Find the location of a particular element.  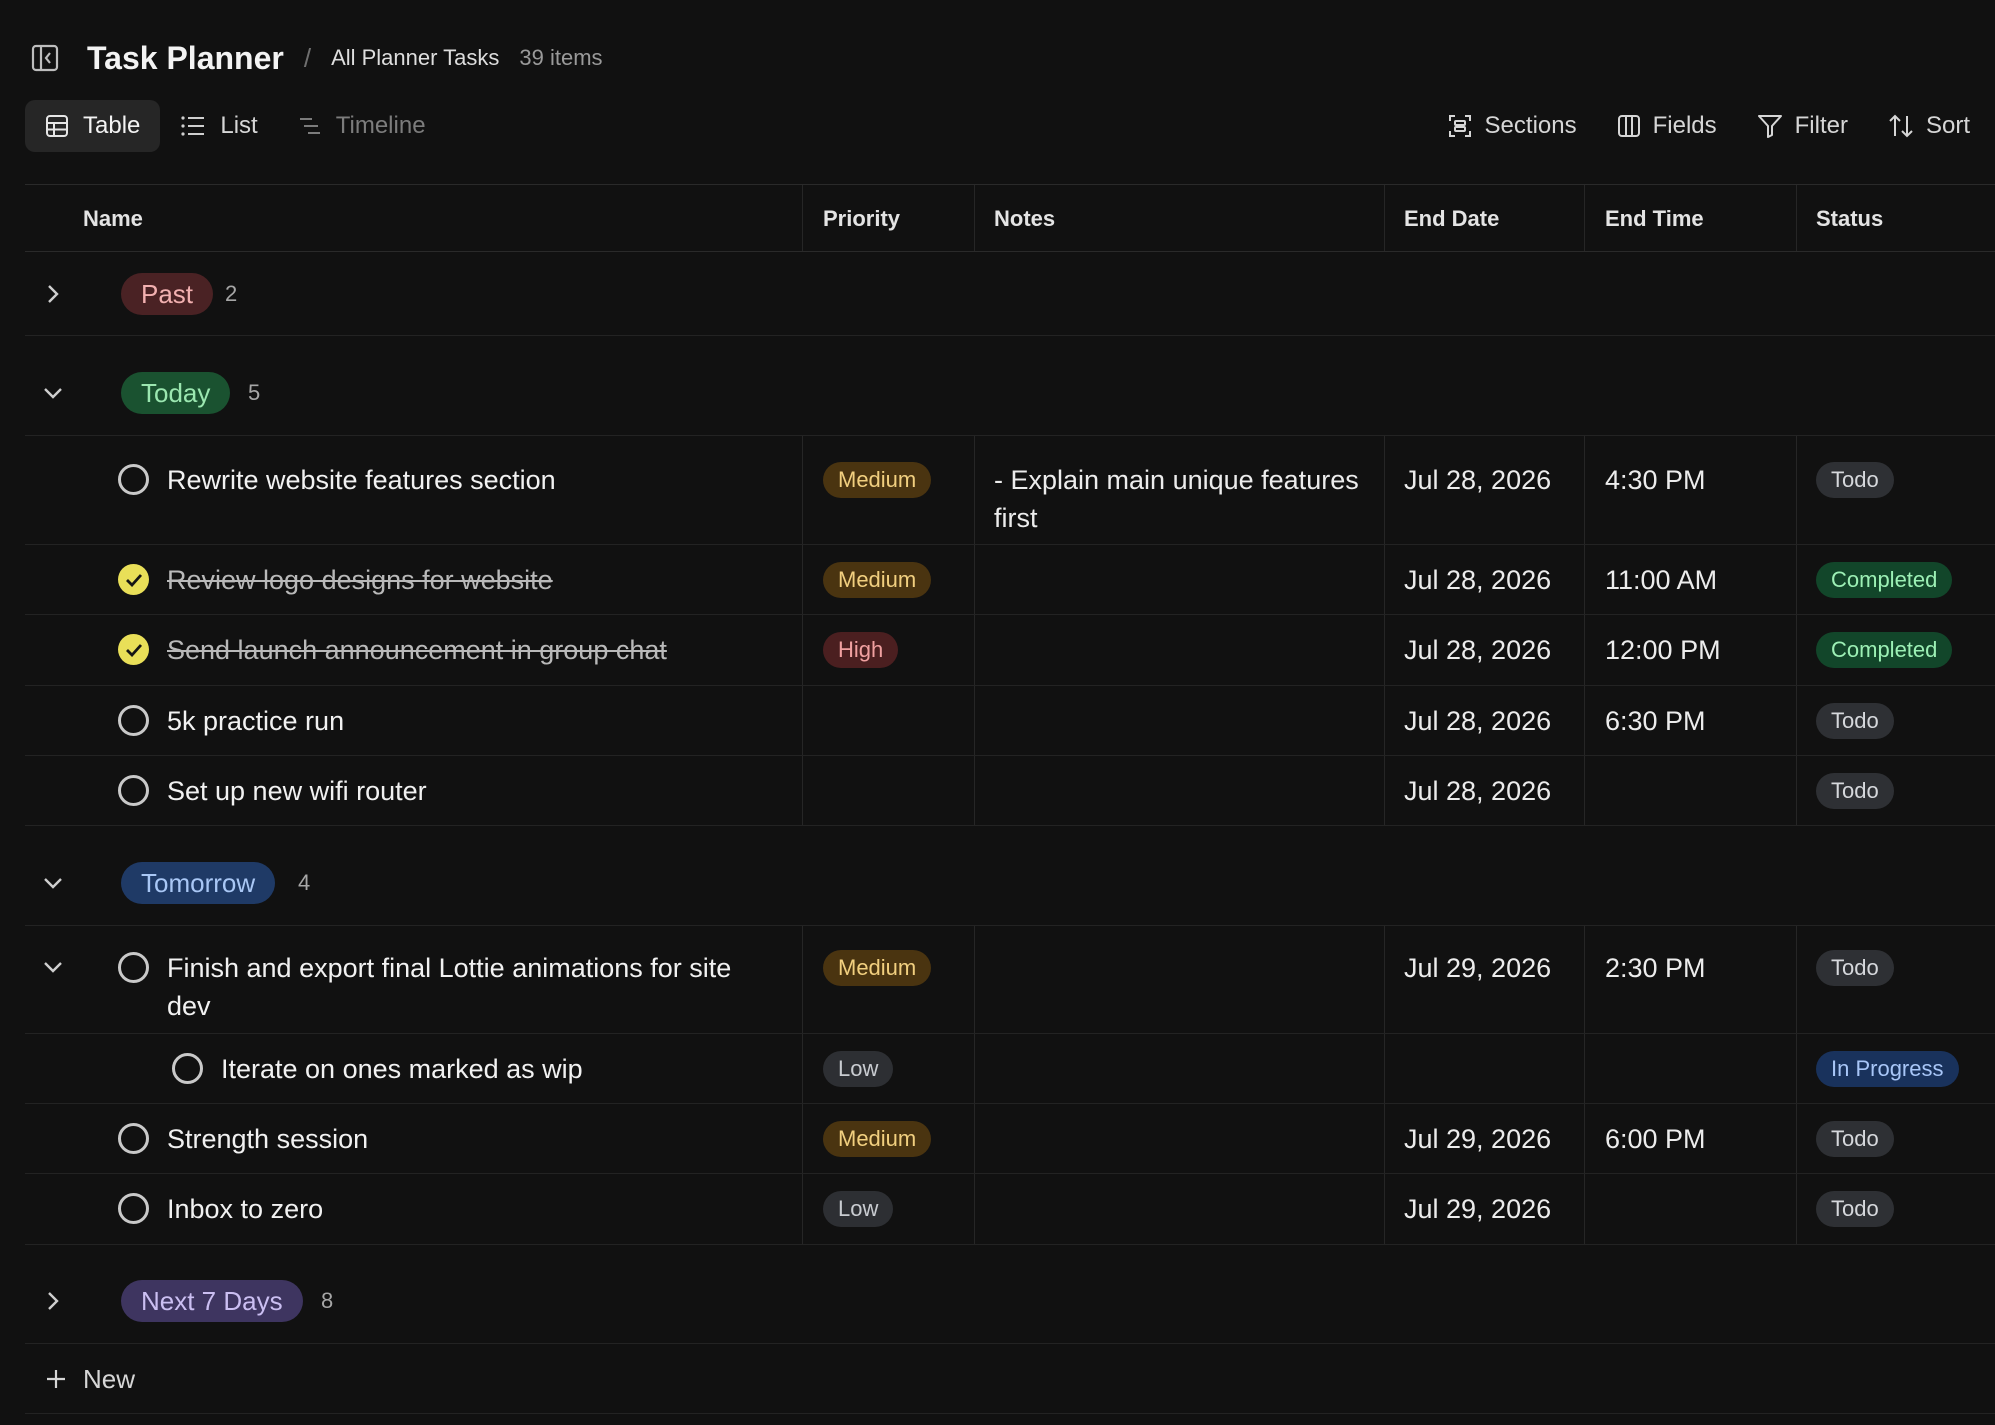

task-name: Iterate on ones marked as wip is located at coordinates (402, 1069).